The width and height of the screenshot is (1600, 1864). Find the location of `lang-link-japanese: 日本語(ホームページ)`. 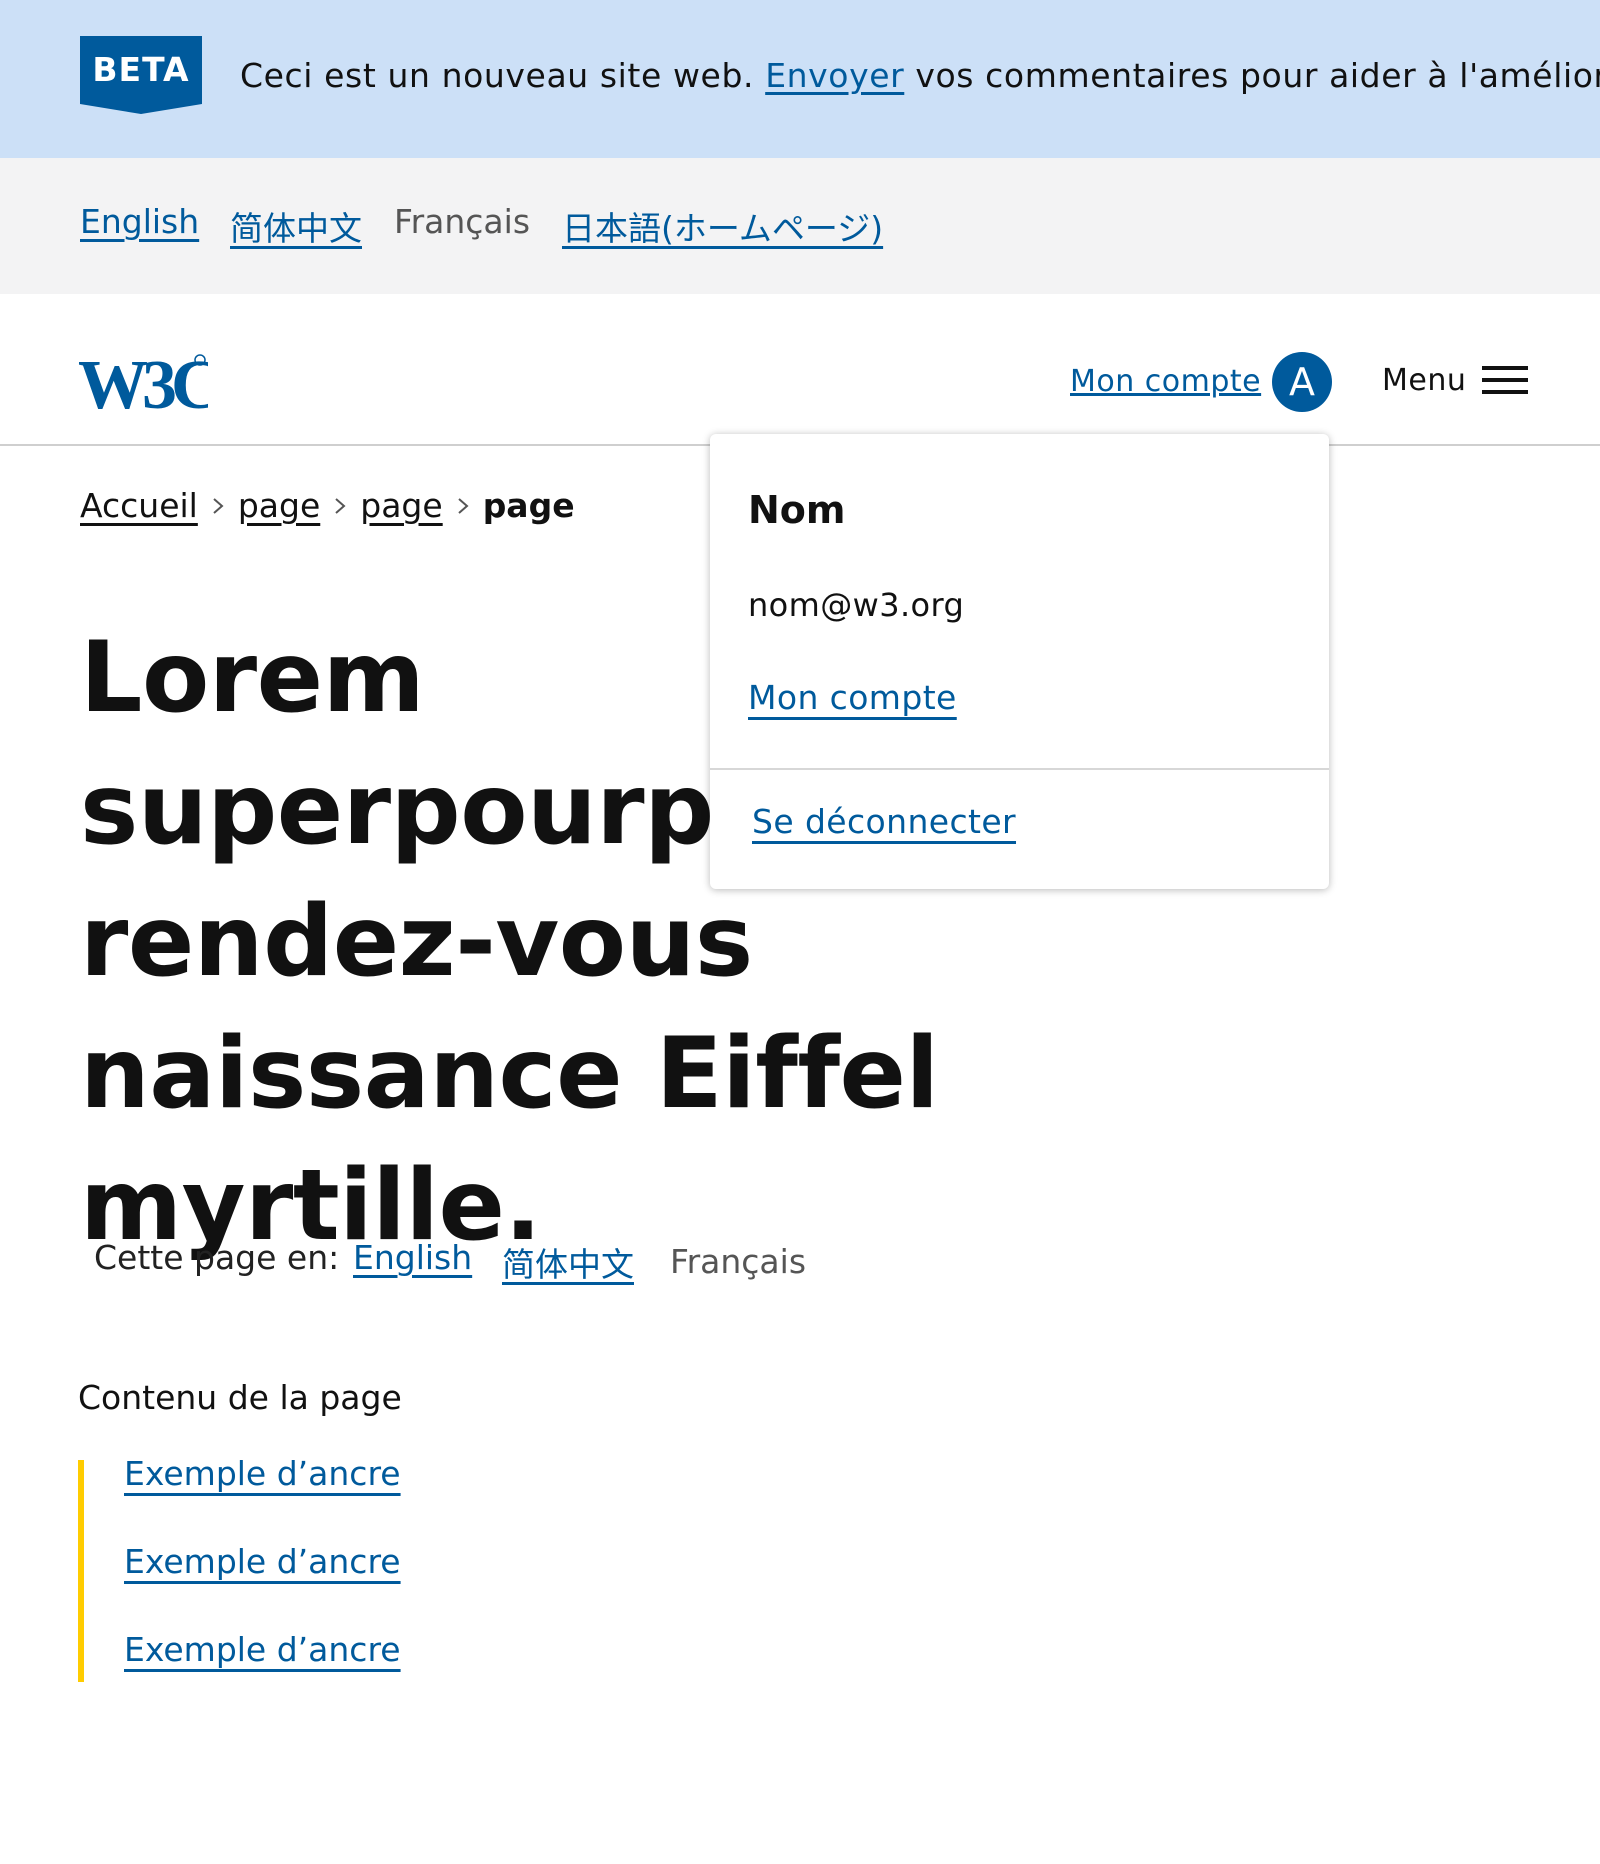

lang-link-japanese: 日本語(ホームページ) is located at coordinates (722, 226).